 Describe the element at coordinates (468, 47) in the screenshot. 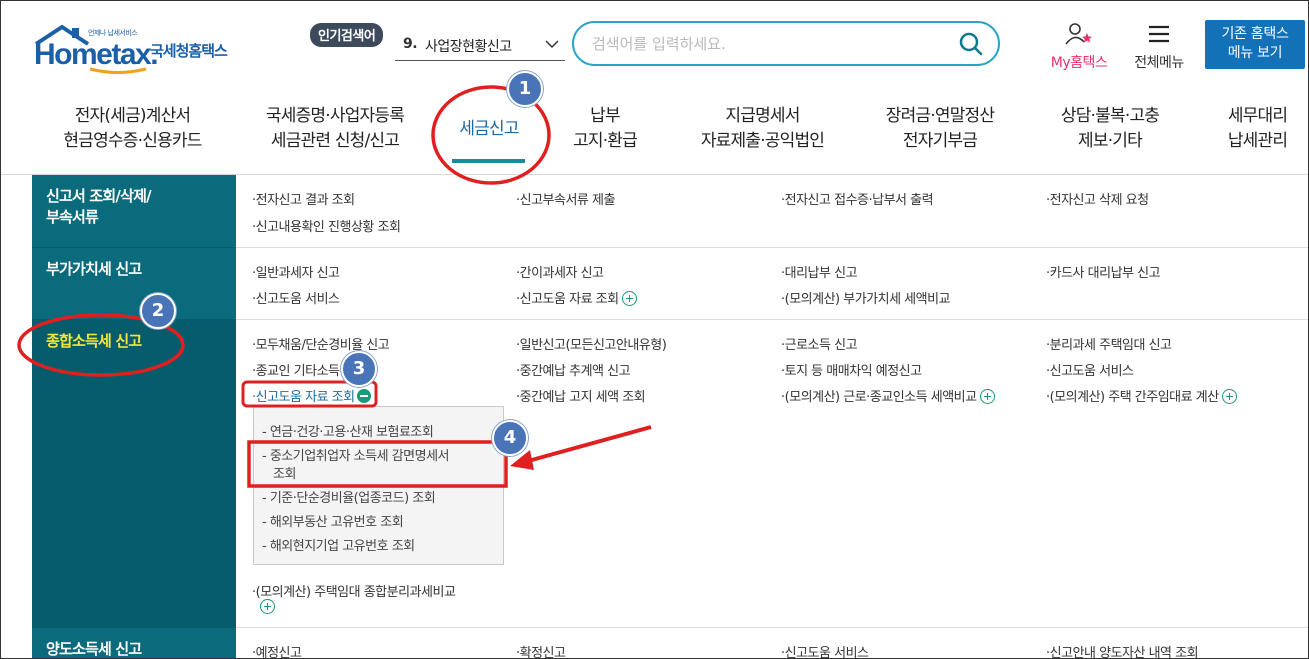

I see `popular-search-term: 사업장현황신고` at that location.